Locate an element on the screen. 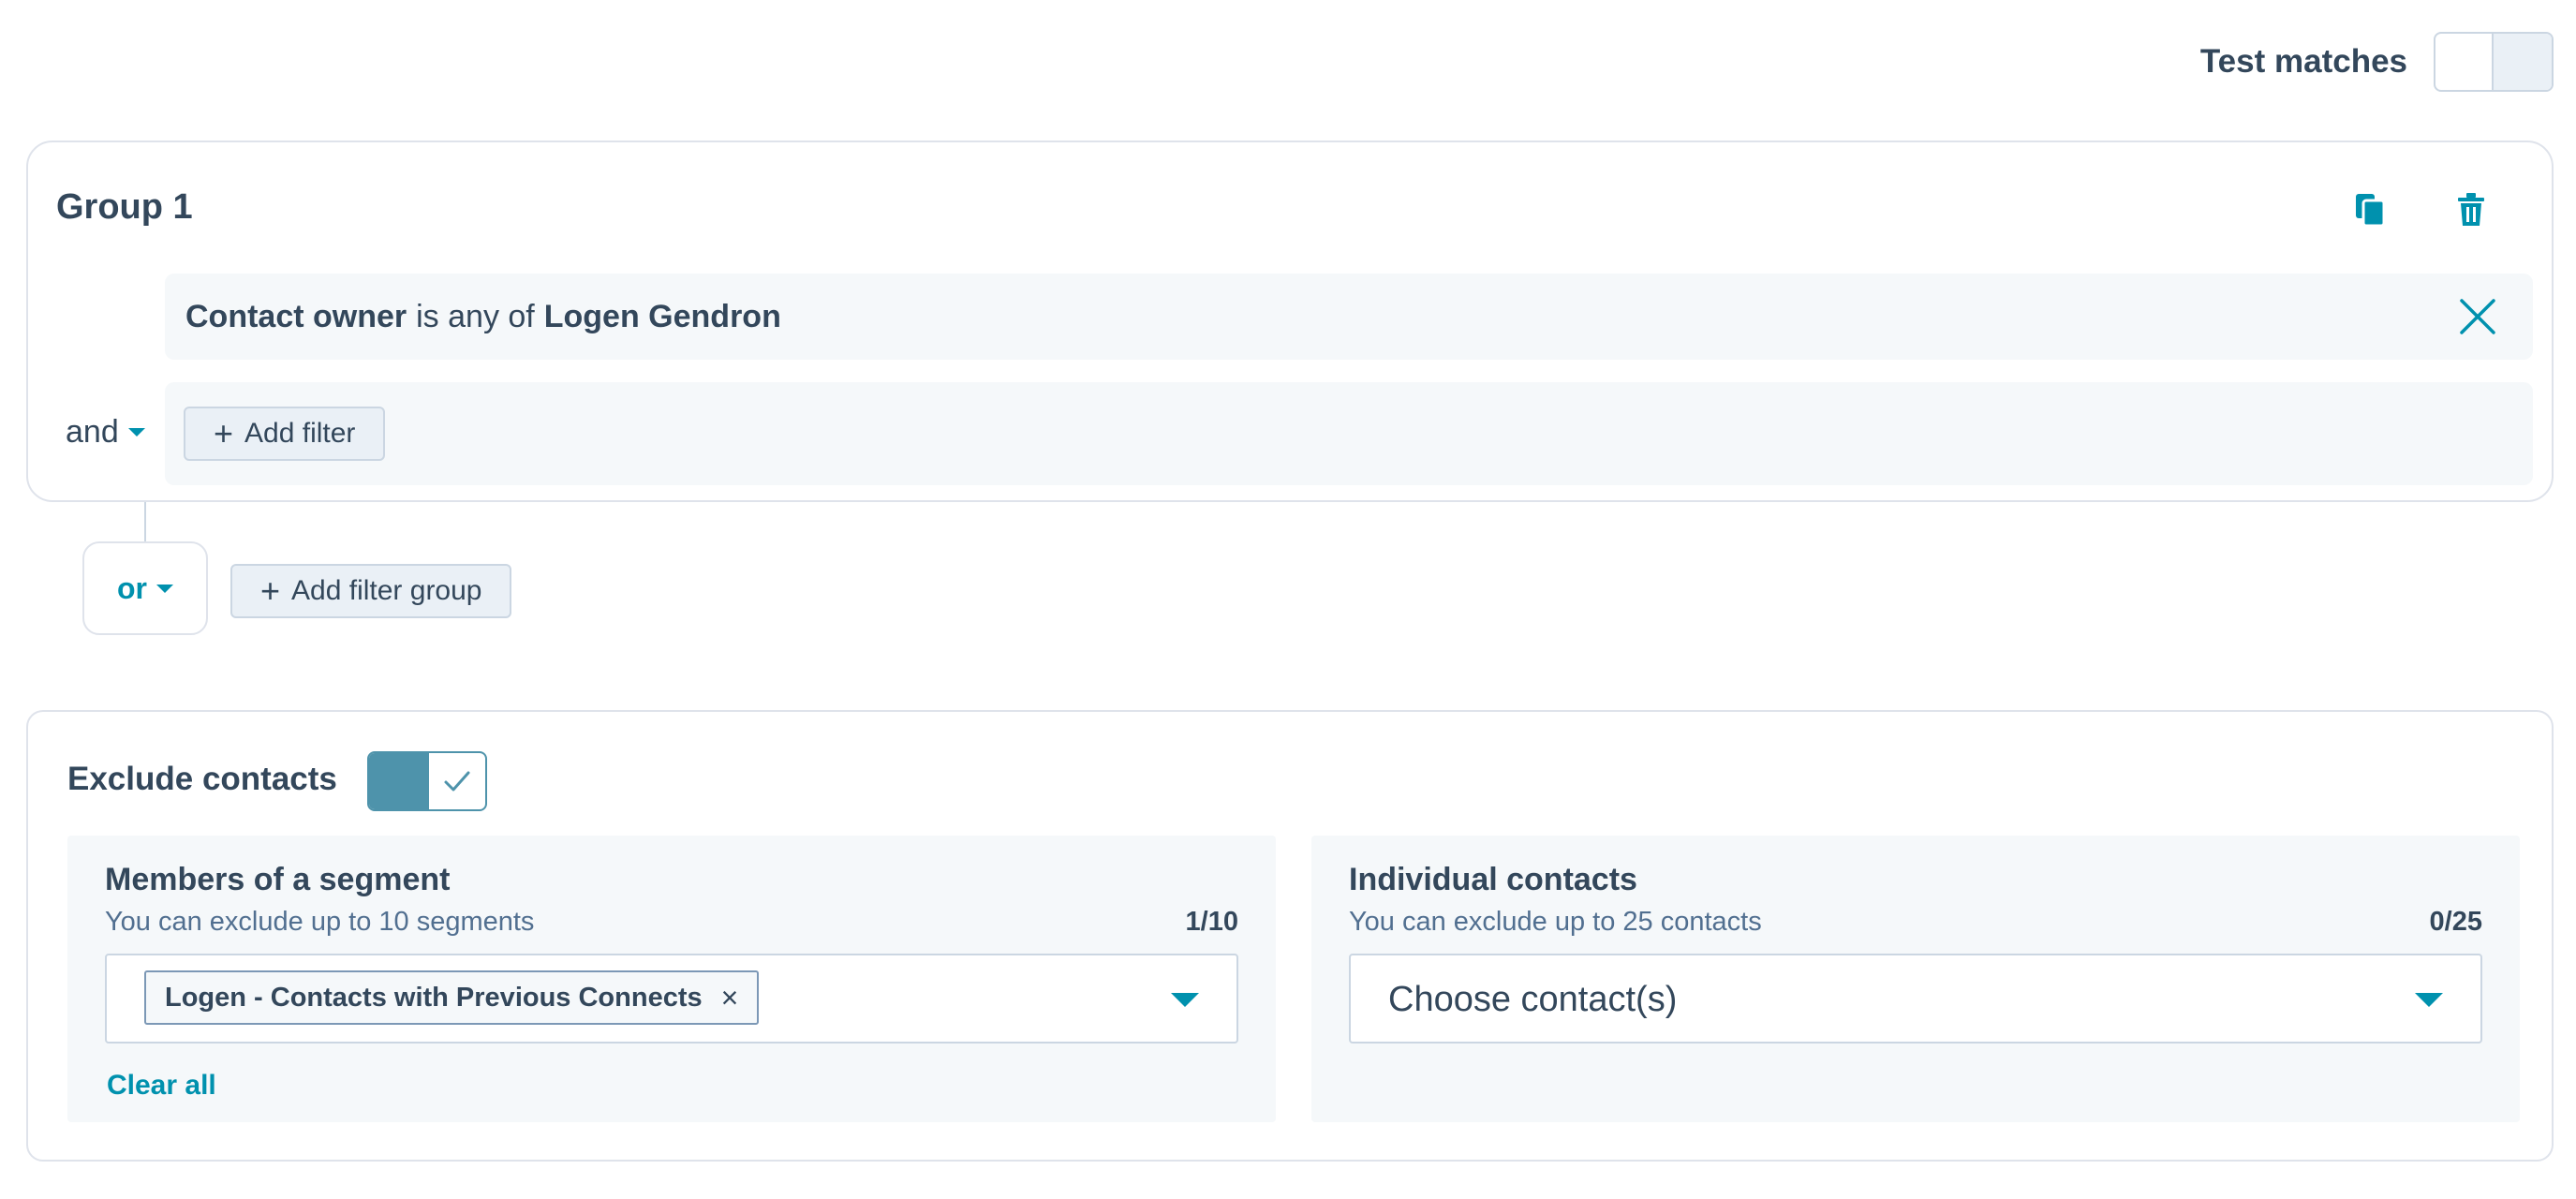 Image resolution: width=2576 pixels, height=1199 pixels. exclude-contacts-toggle is located at coordinates (427, 781).